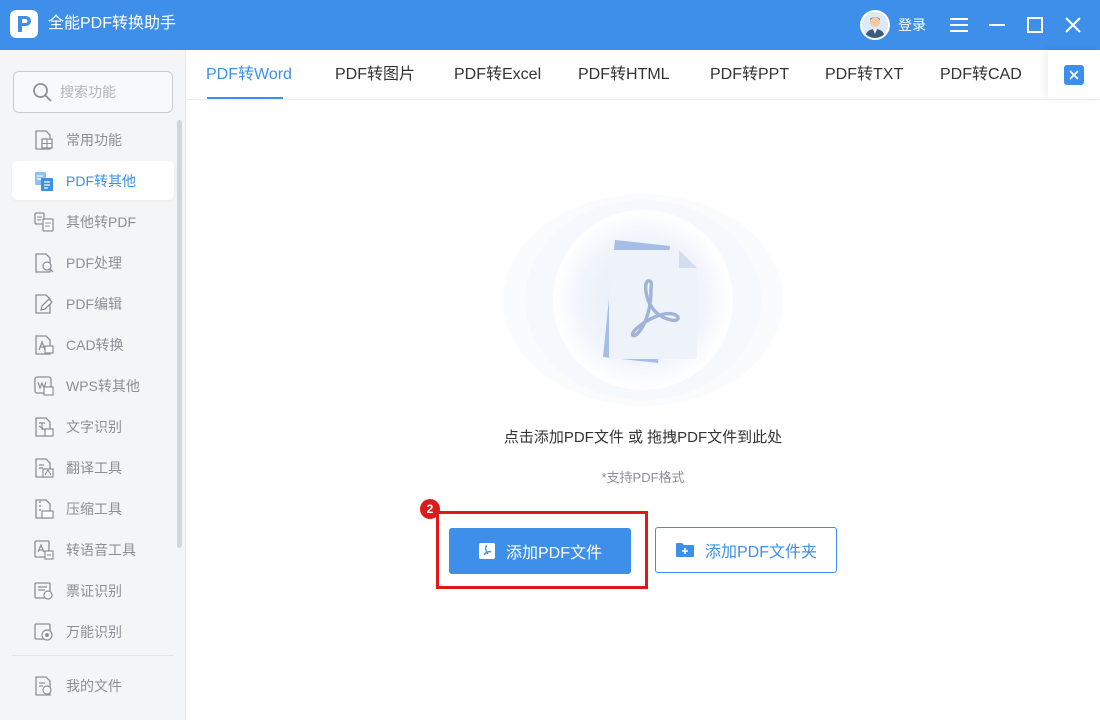 The width and height of the screenshot is (1100, 720). Describe the element at coordinates (44, 344) in the screenshot. I see `cad-convert-icon` at that location.